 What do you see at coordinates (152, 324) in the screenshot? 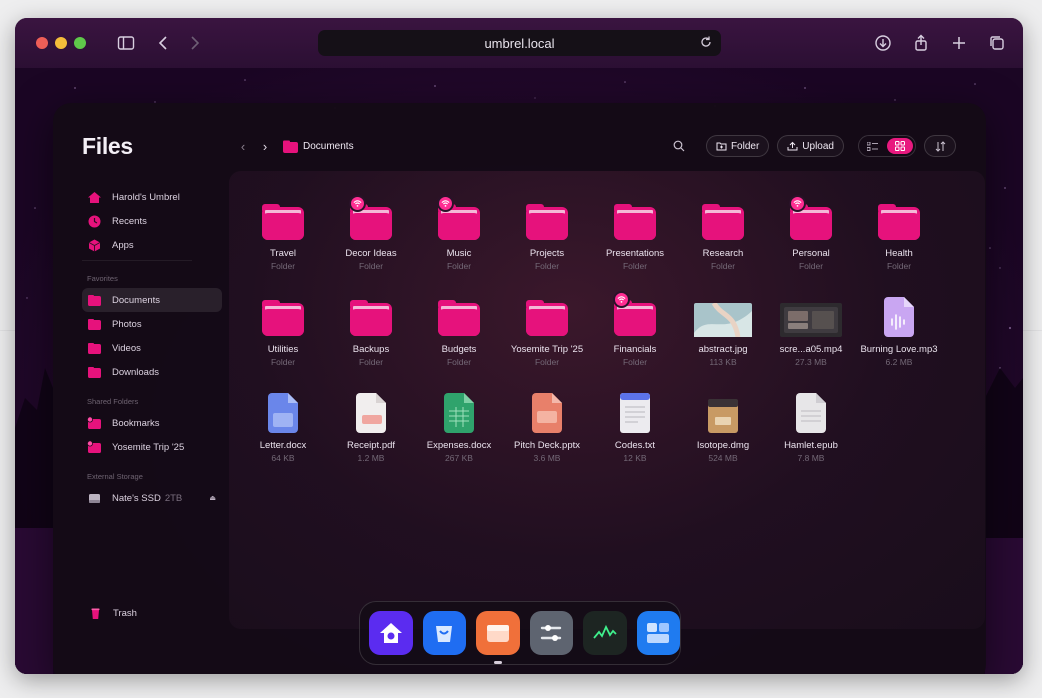
I see `sidebar-item-photos: Photos` at bounding box center [152, 324].